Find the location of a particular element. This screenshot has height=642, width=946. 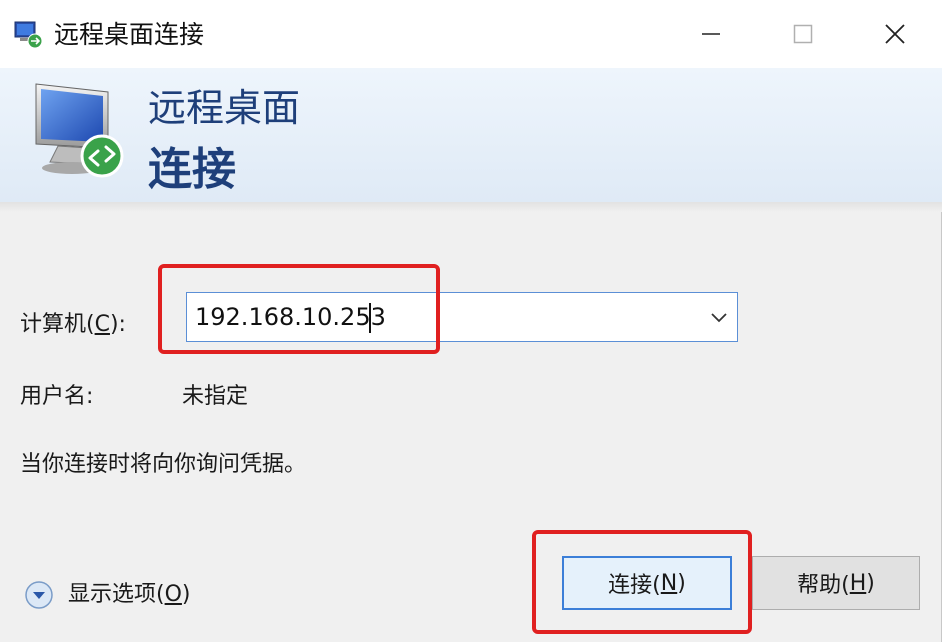

close-button is located at coordinates (895, 34).